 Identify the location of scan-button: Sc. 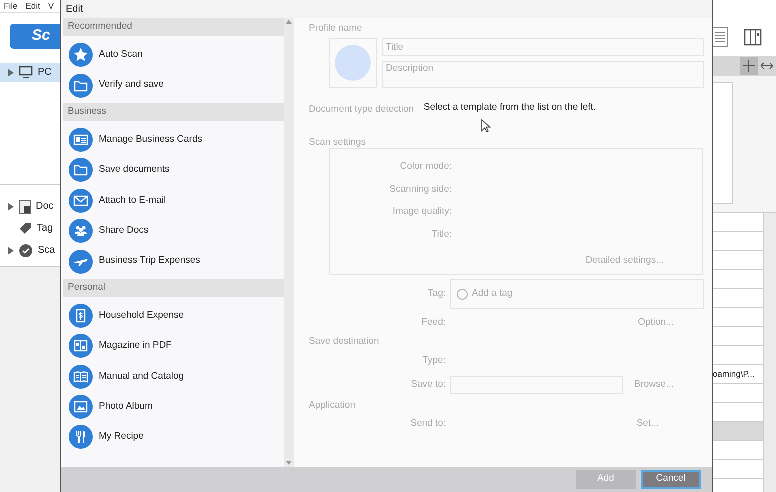
(35, 36).